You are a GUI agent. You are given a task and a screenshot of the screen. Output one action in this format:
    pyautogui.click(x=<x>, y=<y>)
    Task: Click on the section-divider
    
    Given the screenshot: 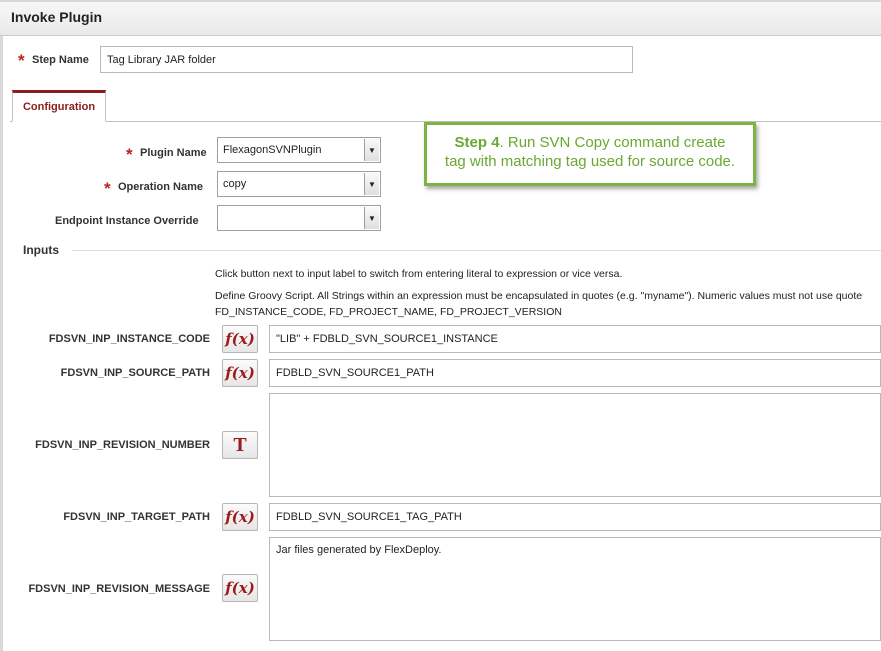 What is the action you would take?
    pyautogui.click(x=476, y=250)
    